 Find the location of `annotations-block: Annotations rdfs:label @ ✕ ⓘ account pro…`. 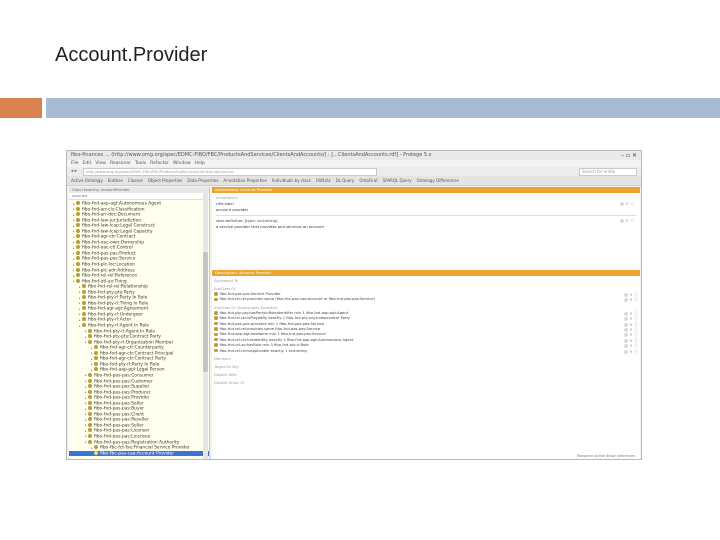

annotations-block: Annotations rdfs:label @ ✕ ⓘ account pro… is located at coordinates (426, 212).